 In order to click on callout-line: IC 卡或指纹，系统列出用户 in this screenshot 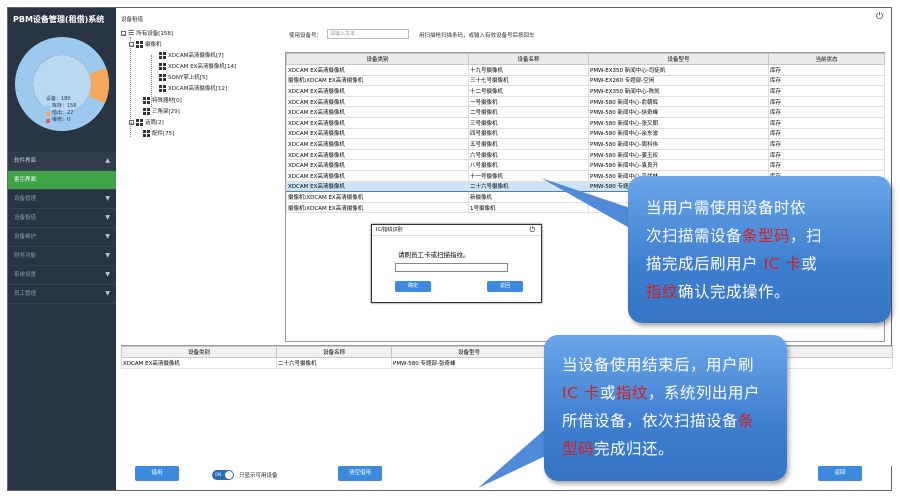, I will do `click(661, 393)`.